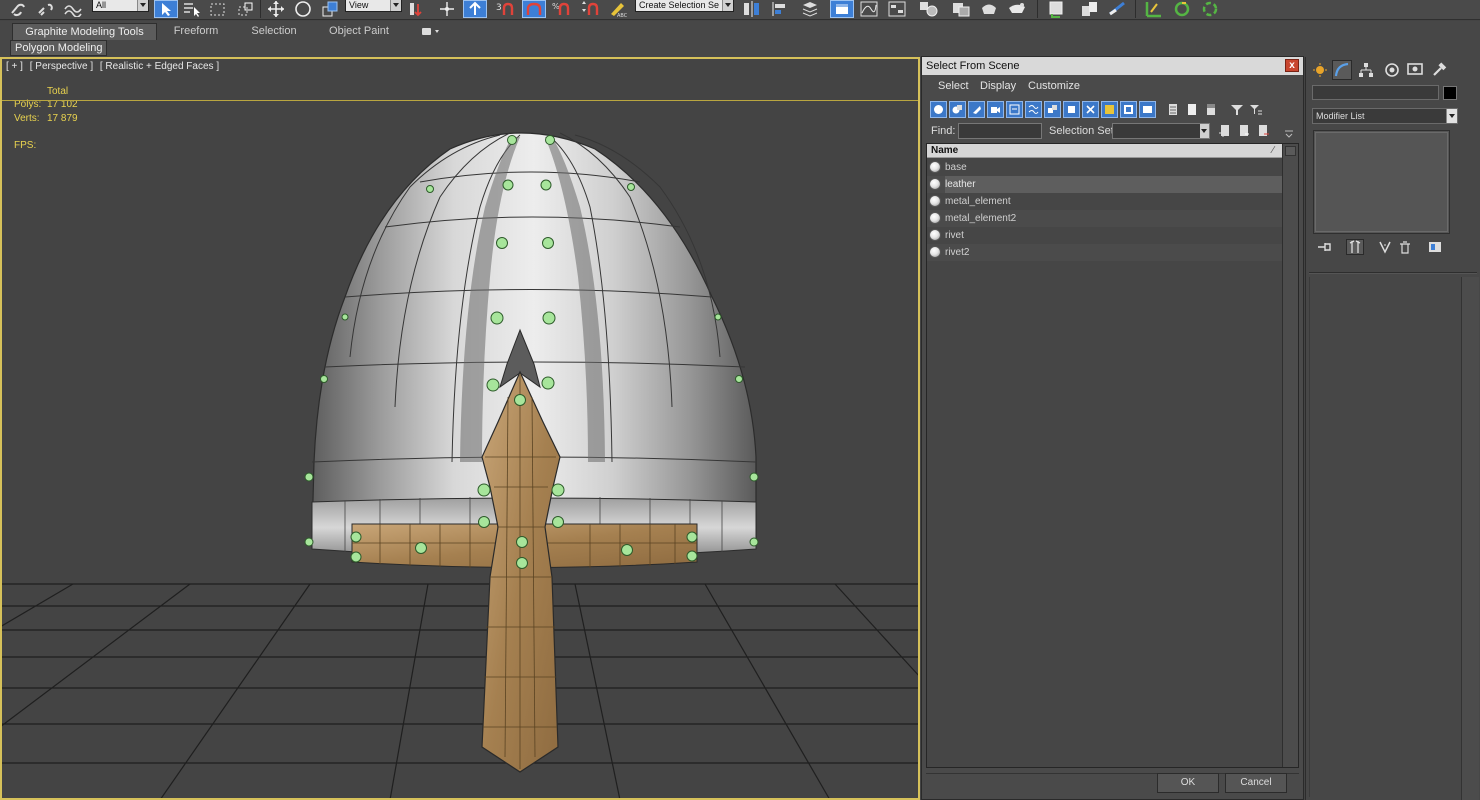  Describe the element at coordinates (1324, 247) in the screenshot. I see `pin-stack-icon` at that location.